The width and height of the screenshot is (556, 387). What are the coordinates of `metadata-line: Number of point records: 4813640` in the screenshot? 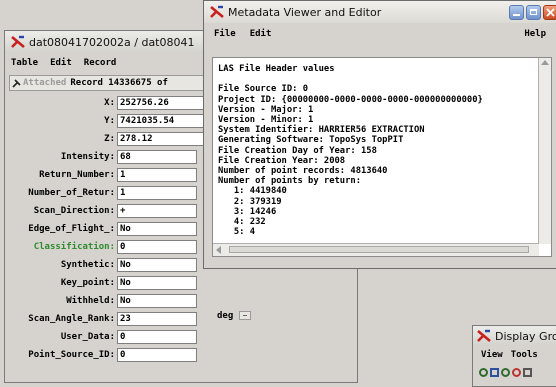 It's located at (303, 171).